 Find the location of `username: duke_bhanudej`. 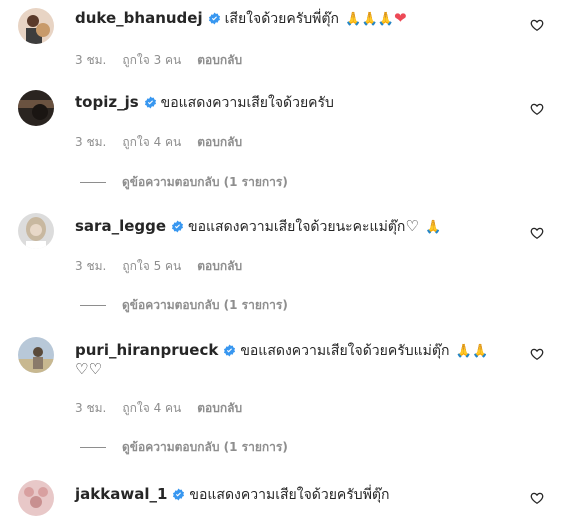

username: duke_bhanudej is located at coordinates (139, 18).